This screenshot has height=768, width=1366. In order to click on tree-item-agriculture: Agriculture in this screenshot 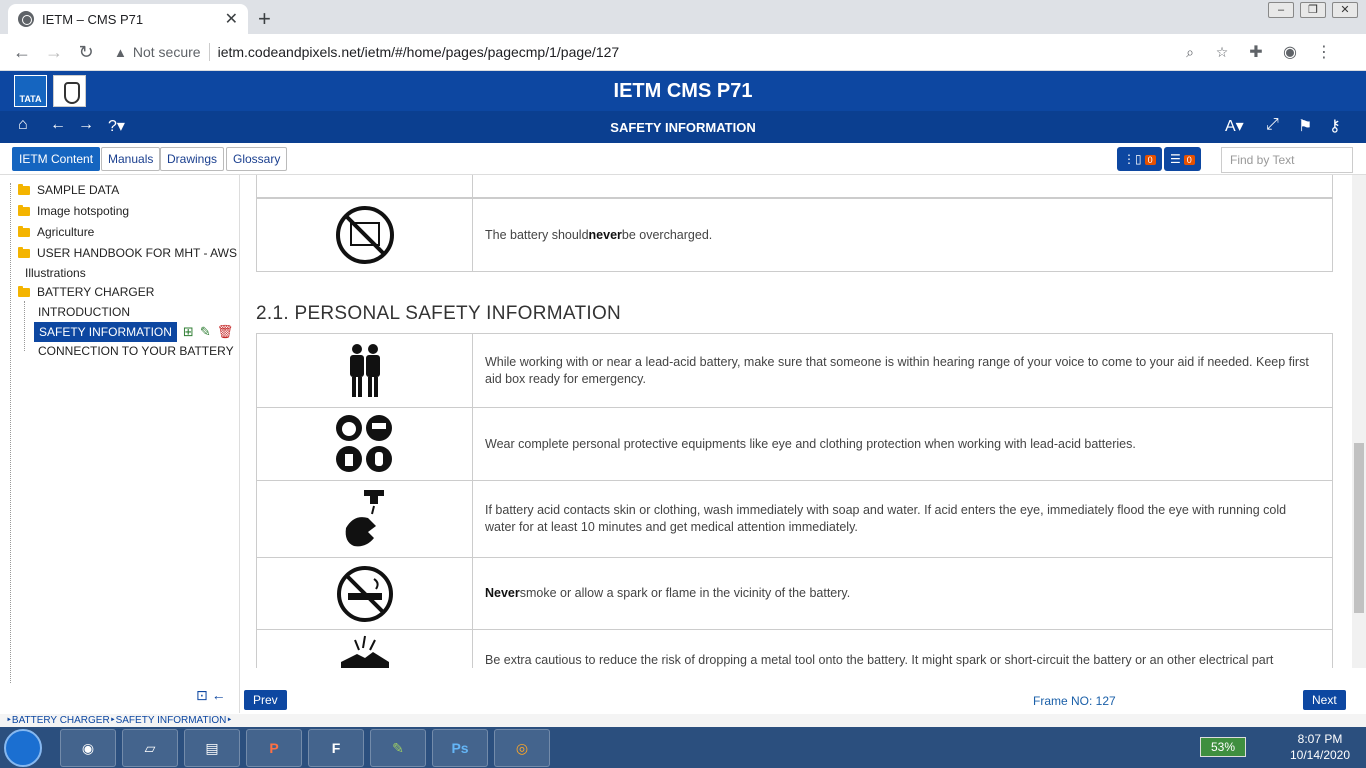, I will do `click(56, 232)`.